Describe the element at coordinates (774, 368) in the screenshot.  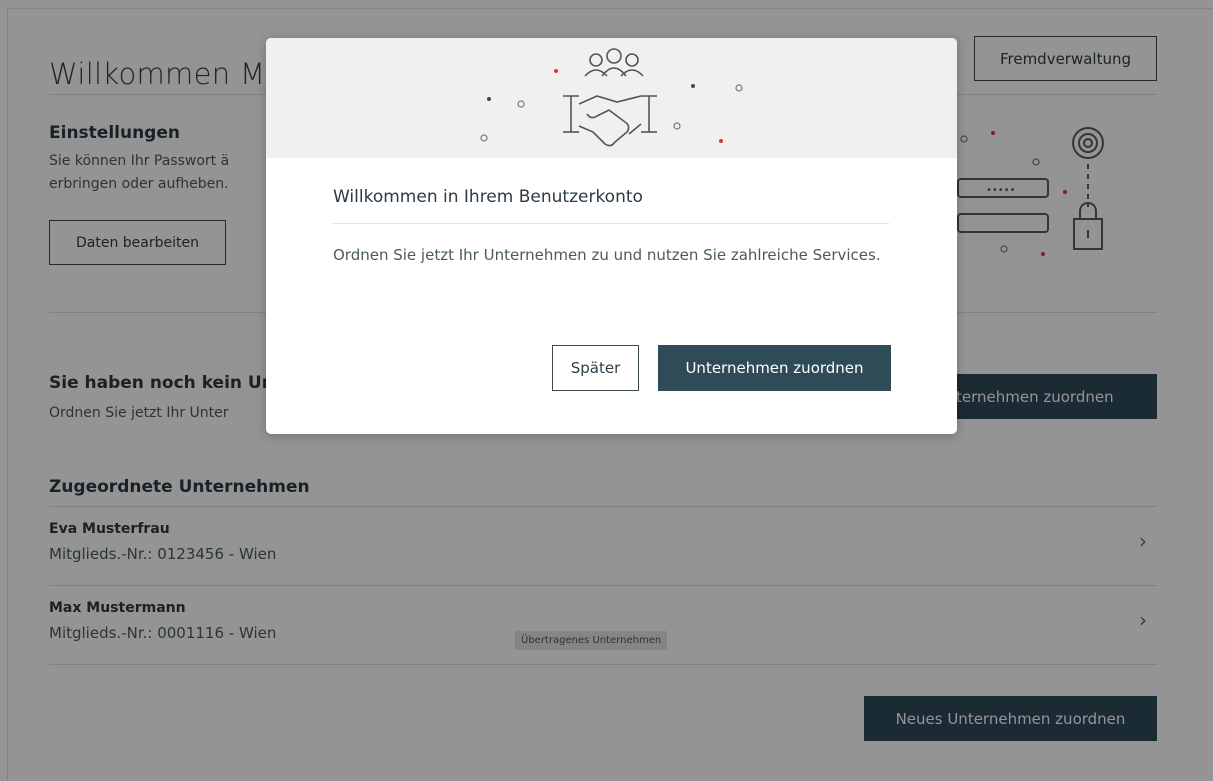
I see `assign-company-modal-button: Unternehmen zuordnen` at that location.